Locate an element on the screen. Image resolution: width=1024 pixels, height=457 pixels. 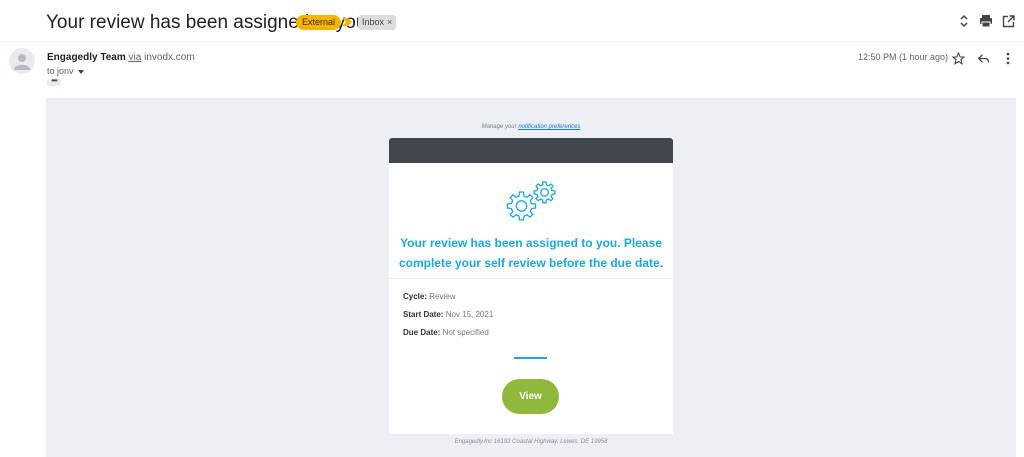
avatar-person-icon is located at coordinates (22, 62).